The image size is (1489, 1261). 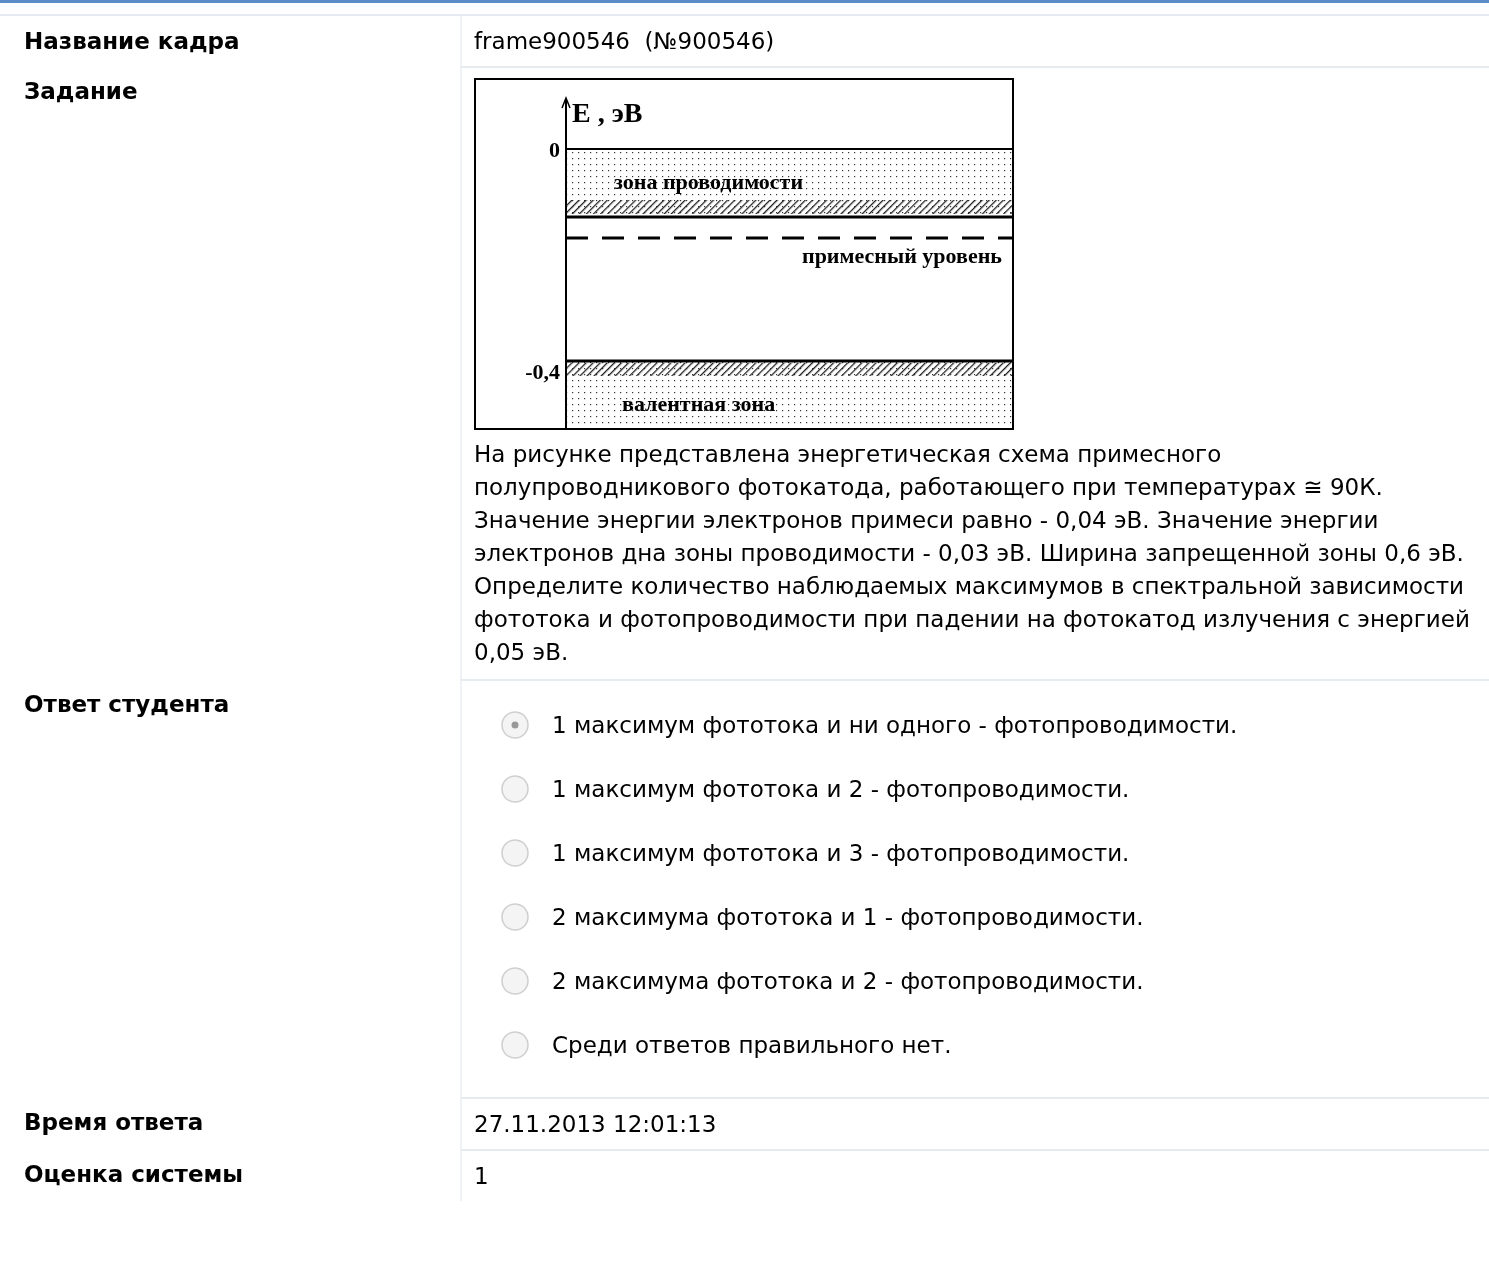 I want to click on option-label: 1 максимум фототока и 3 - фотопроводимости., so click(x=841, y=853).